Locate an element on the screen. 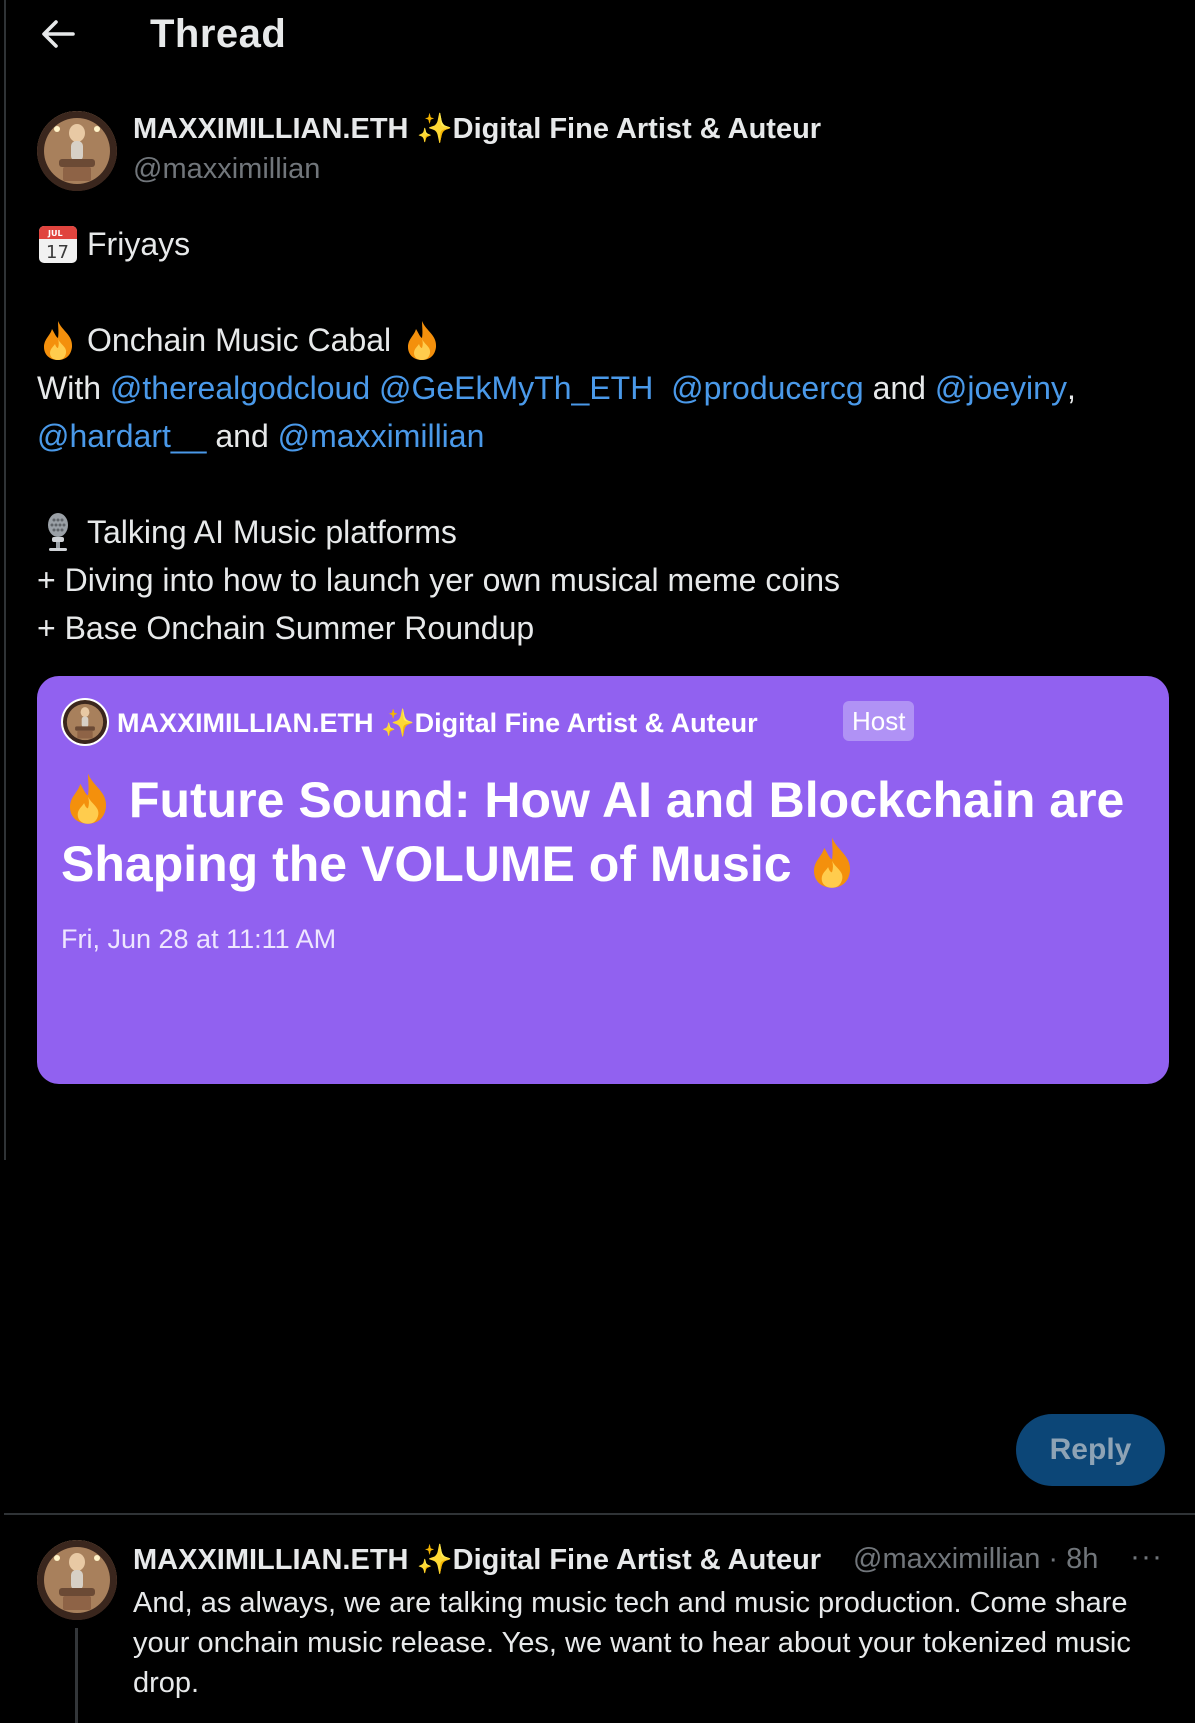 This screenshot has height=1723, width=1195. host-avatar is located at coordinates (85, 722).